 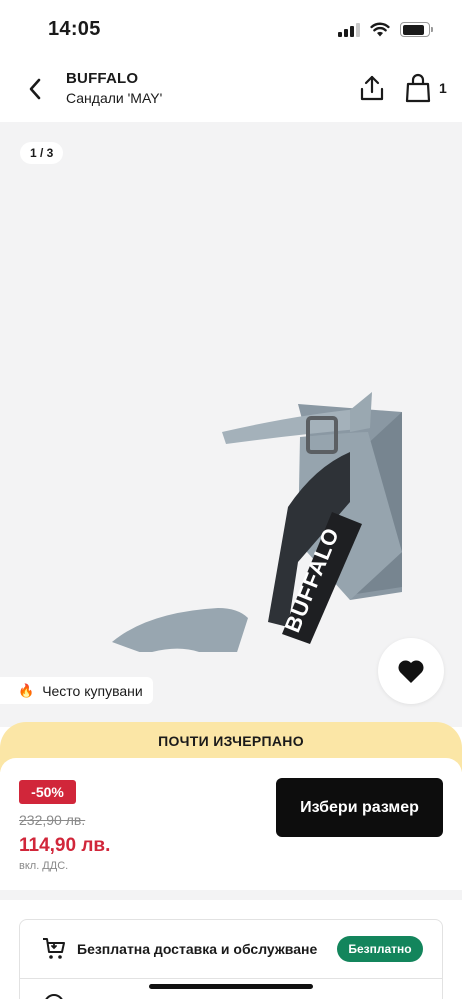 I want to click on popular-badge: 🔥 Често купувани, so click(x=76, y=690).